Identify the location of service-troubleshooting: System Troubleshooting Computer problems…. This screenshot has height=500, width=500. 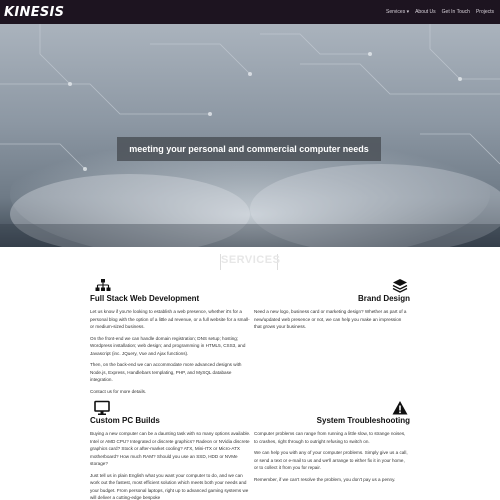
(332, 443).